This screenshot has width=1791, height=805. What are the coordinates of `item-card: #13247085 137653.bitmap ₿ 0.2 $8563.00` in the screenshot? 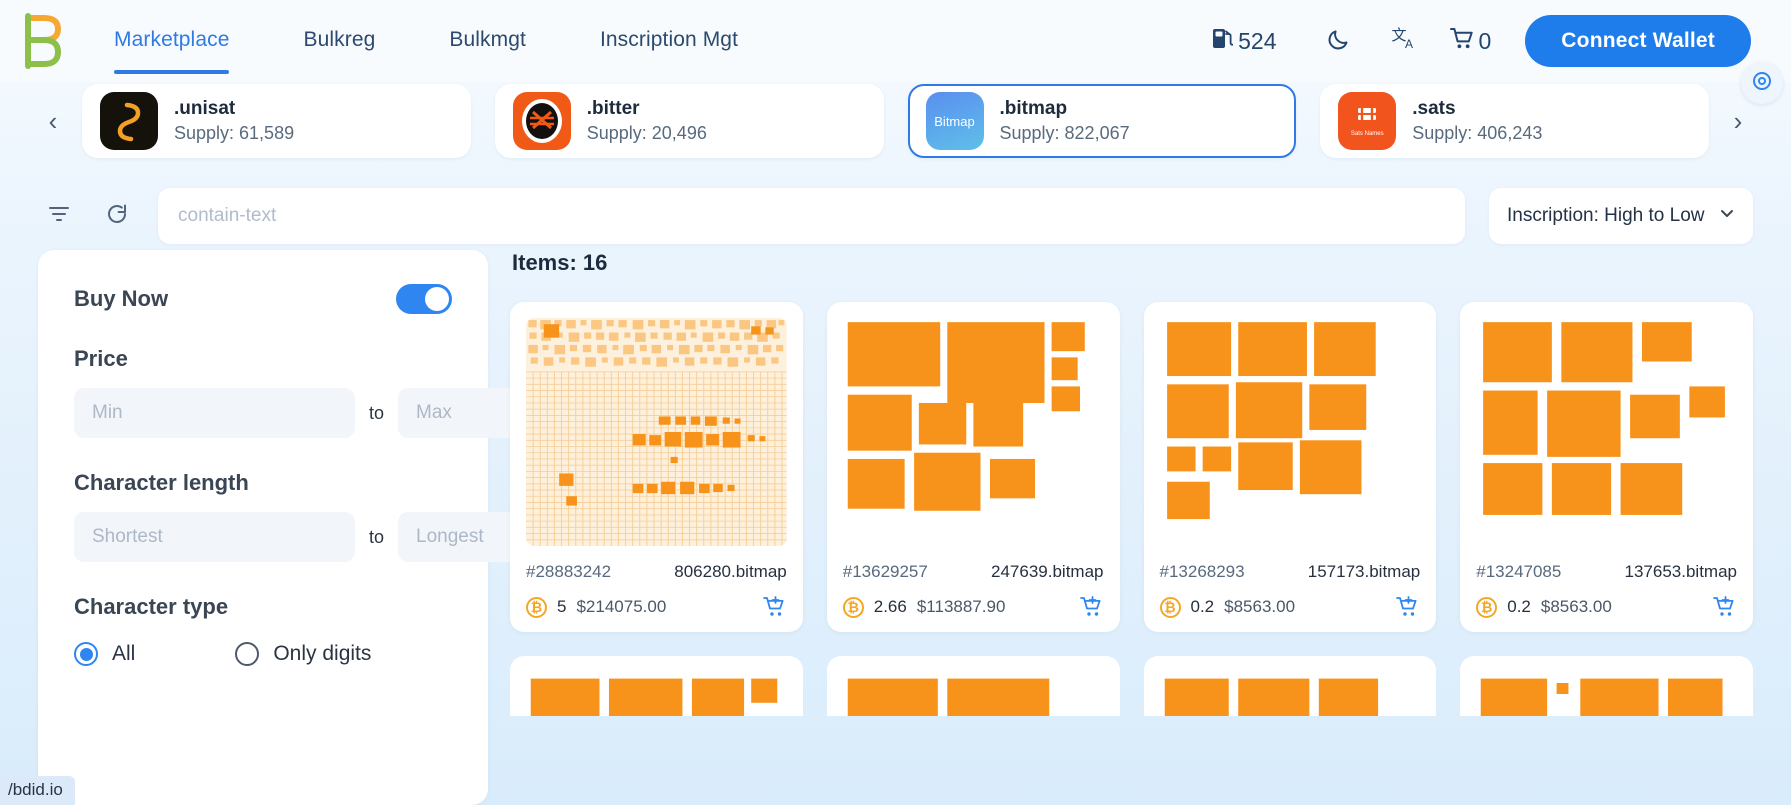 It's located at (1606, 467).